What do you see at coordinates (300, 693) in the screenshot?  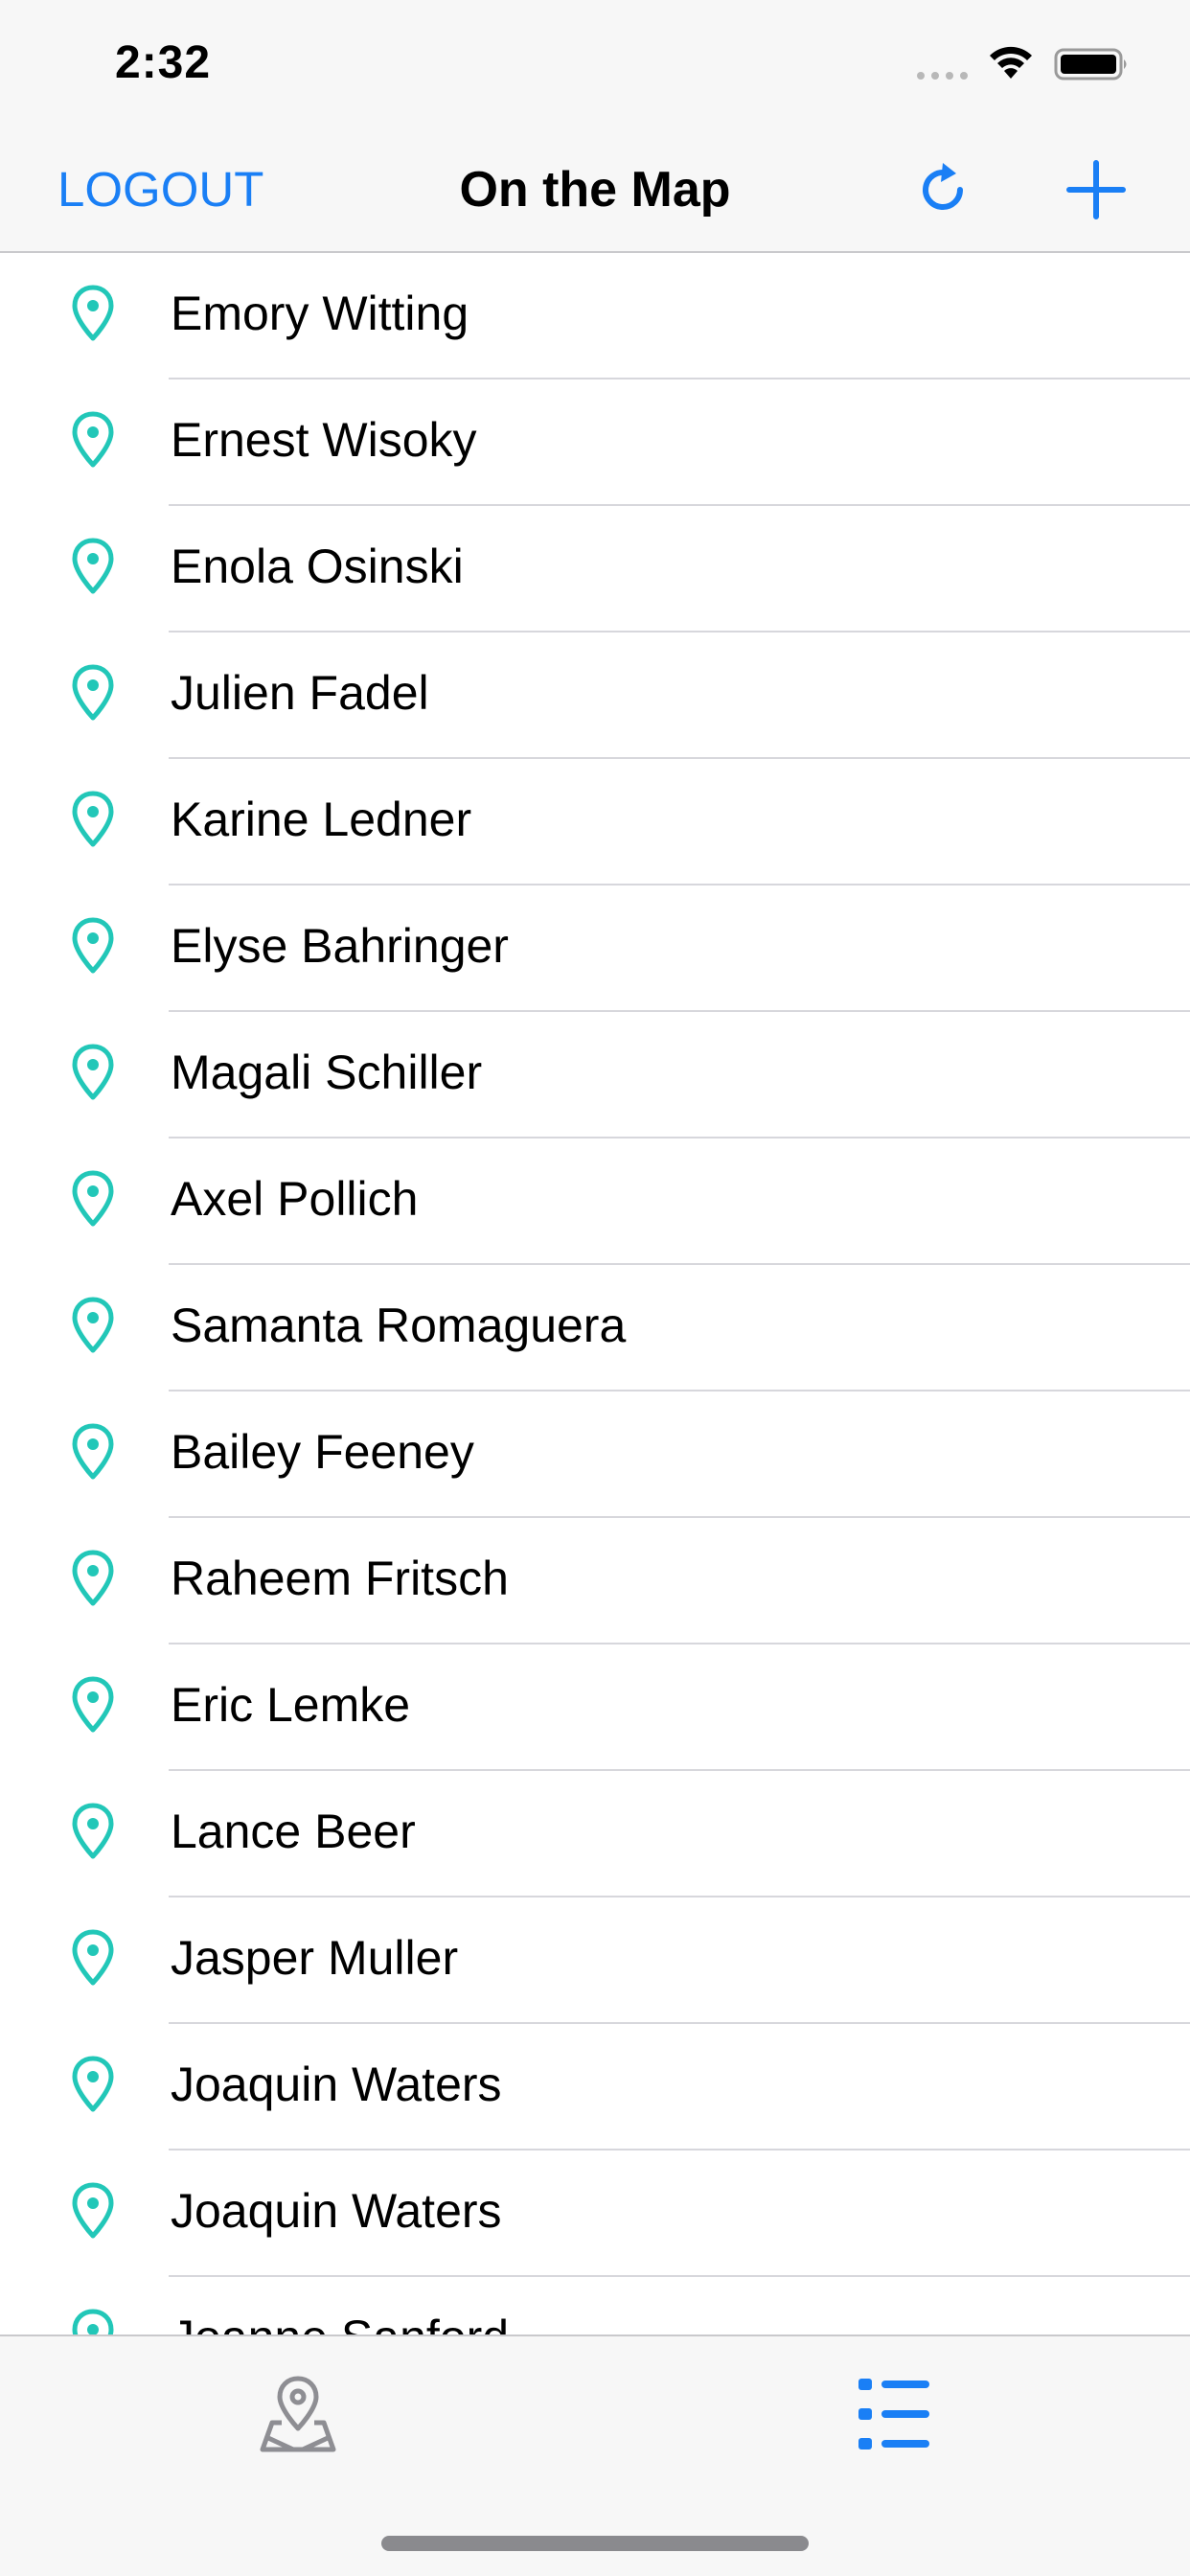 I see `student-name: Julien Fadel` at bounding box center [300, 693].